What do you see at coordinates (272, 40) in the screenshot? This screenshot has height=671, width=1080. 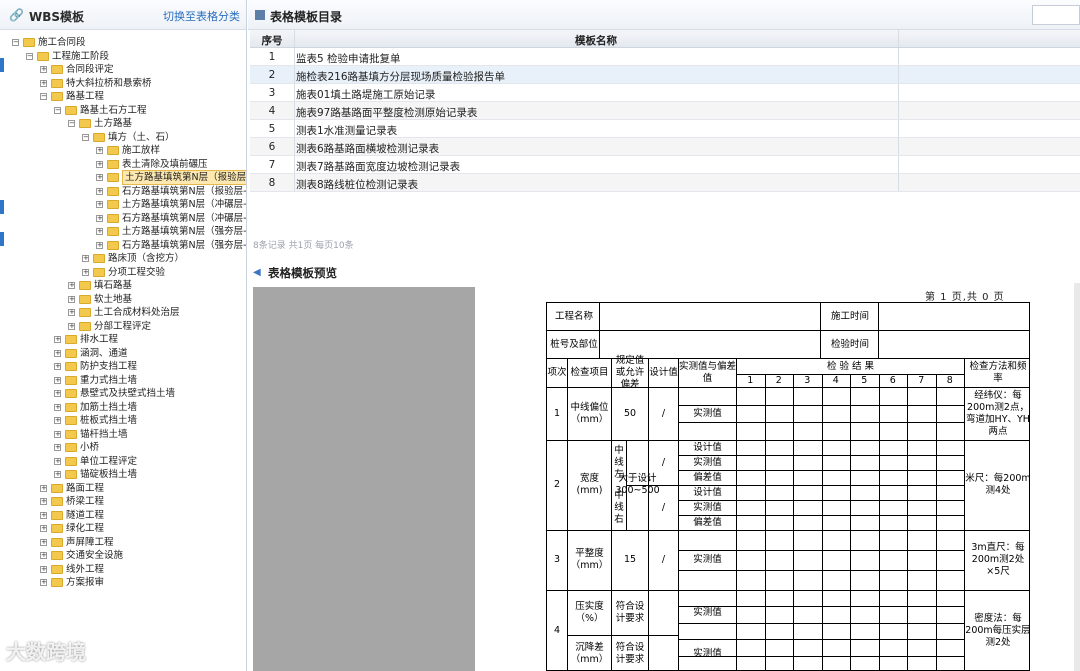 I see `column-header-no: 序号` at bounding box center [272, 40].